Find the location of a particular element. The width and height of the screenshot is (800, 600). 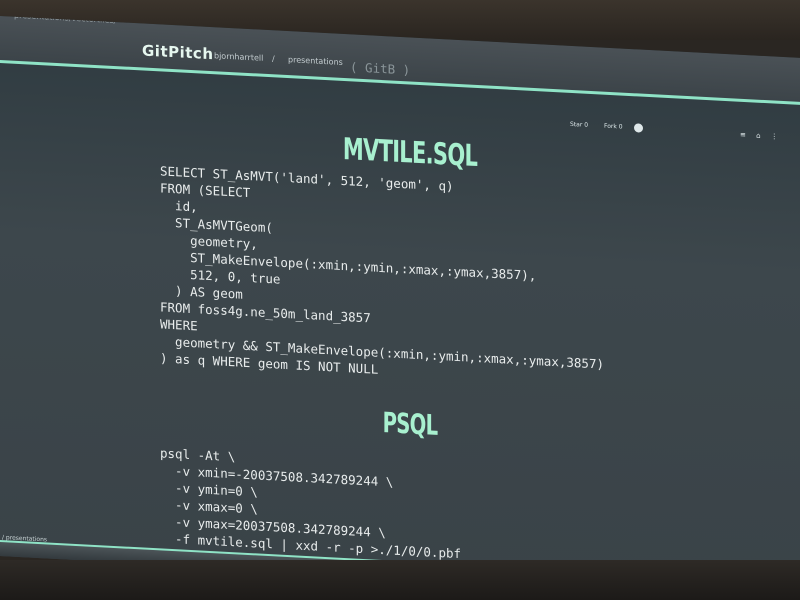

breadcrumb-user: bjornharrtell is located at coordinates (238, 57).